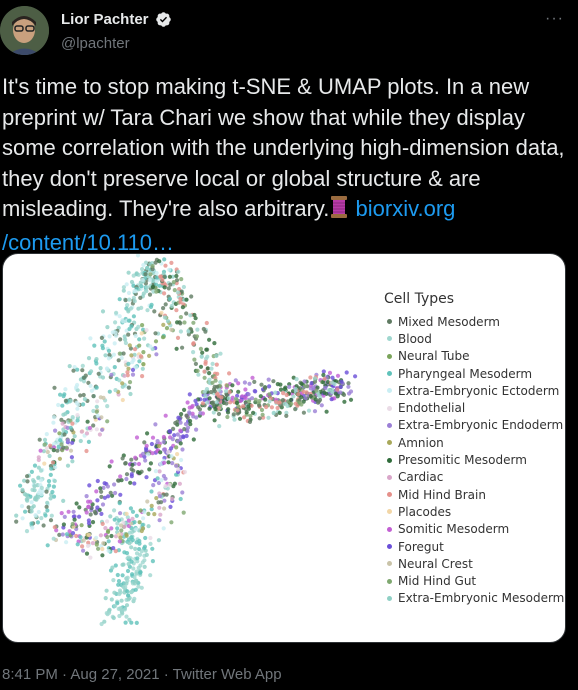  Describe the element at coordinates (24, 30) in the screenshot. I see `avatar` at that location.